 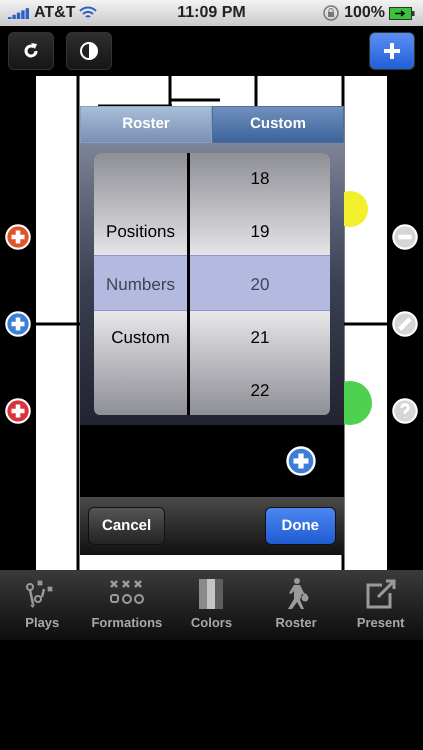 What do you see at coordinates (260, 179) in the screenshot?
I see `picker-option: 18` at bounding box center [260, 179].